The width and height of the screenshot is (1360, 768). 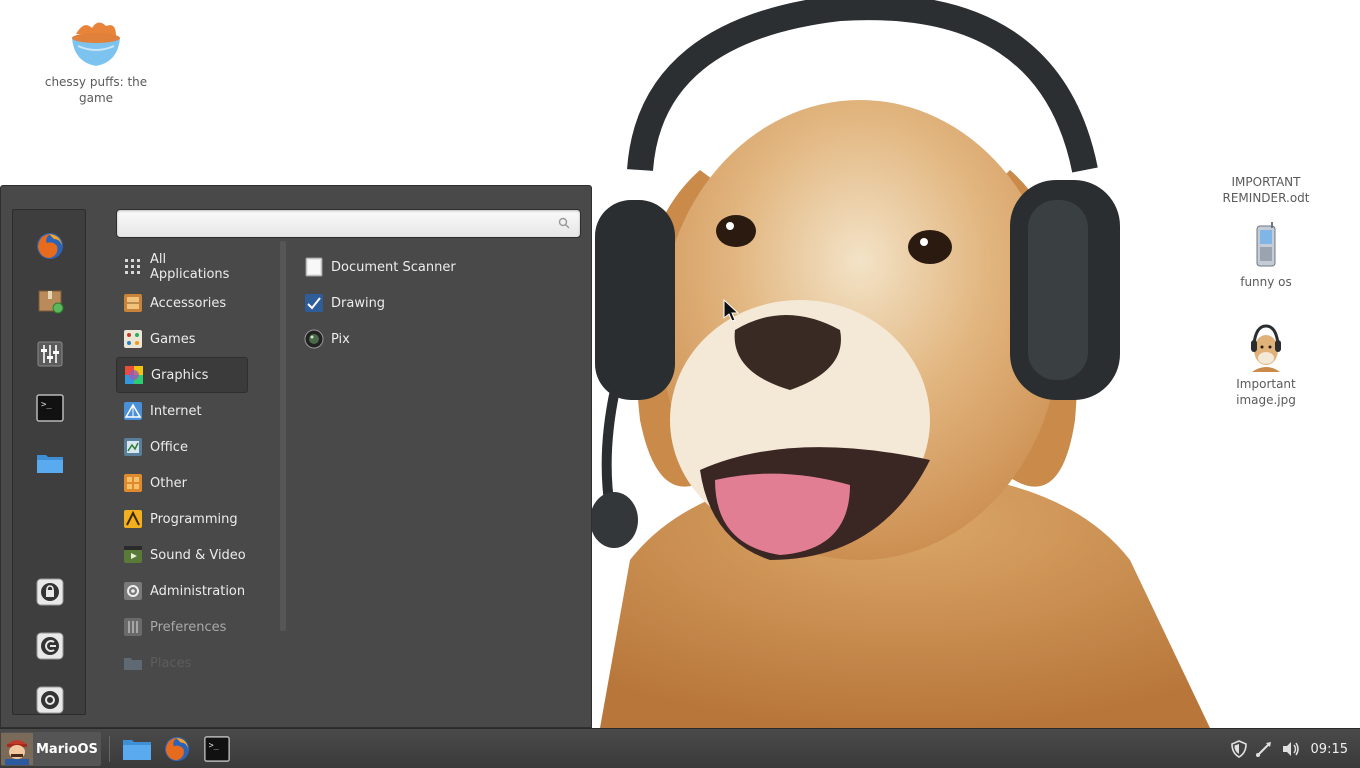 What do you see at coordinates (198, 555) in the screenshot?
I see `category-label: Sound & Video` at bounding box center [198, 555].